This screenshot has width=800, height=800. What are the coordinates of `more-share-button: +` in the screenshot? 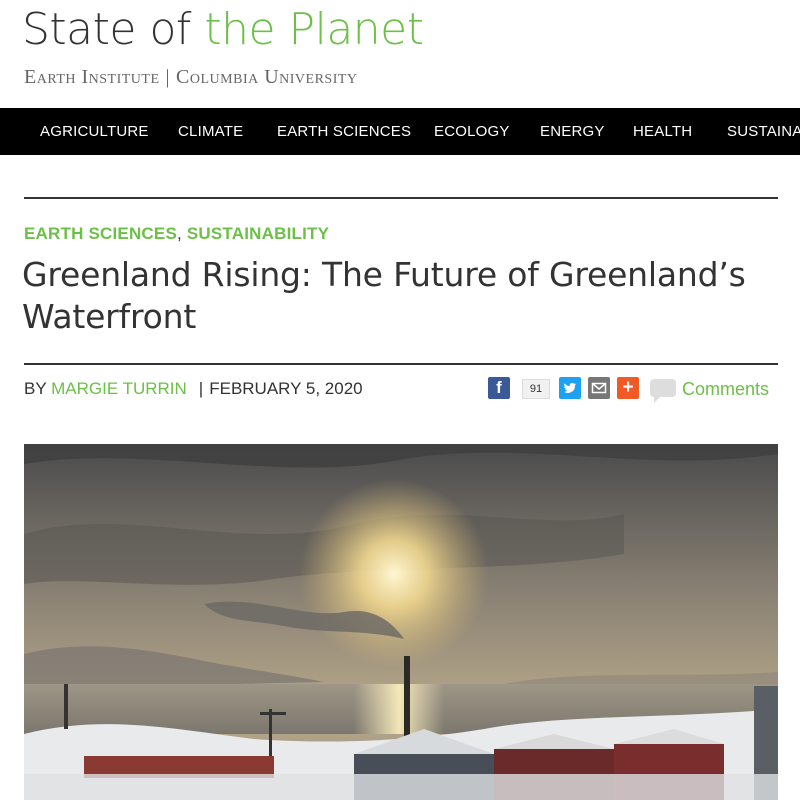 It's located at (628, 388).